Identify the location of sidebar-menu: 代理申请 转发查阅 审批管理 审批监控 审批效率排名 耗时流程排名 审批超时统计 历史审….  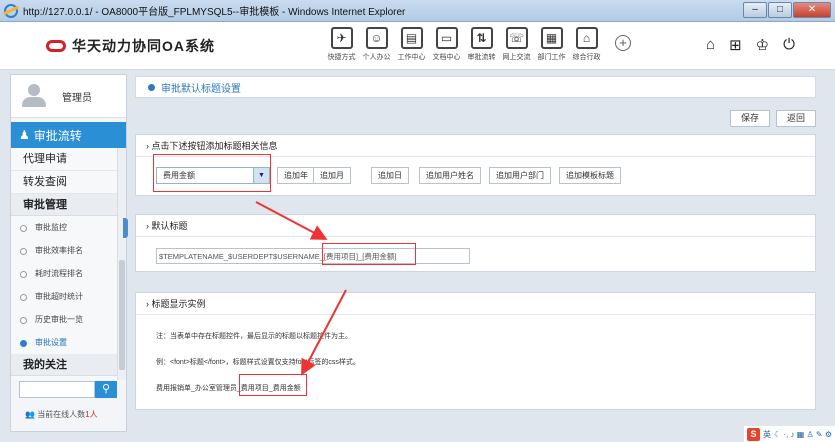
(68, 264).